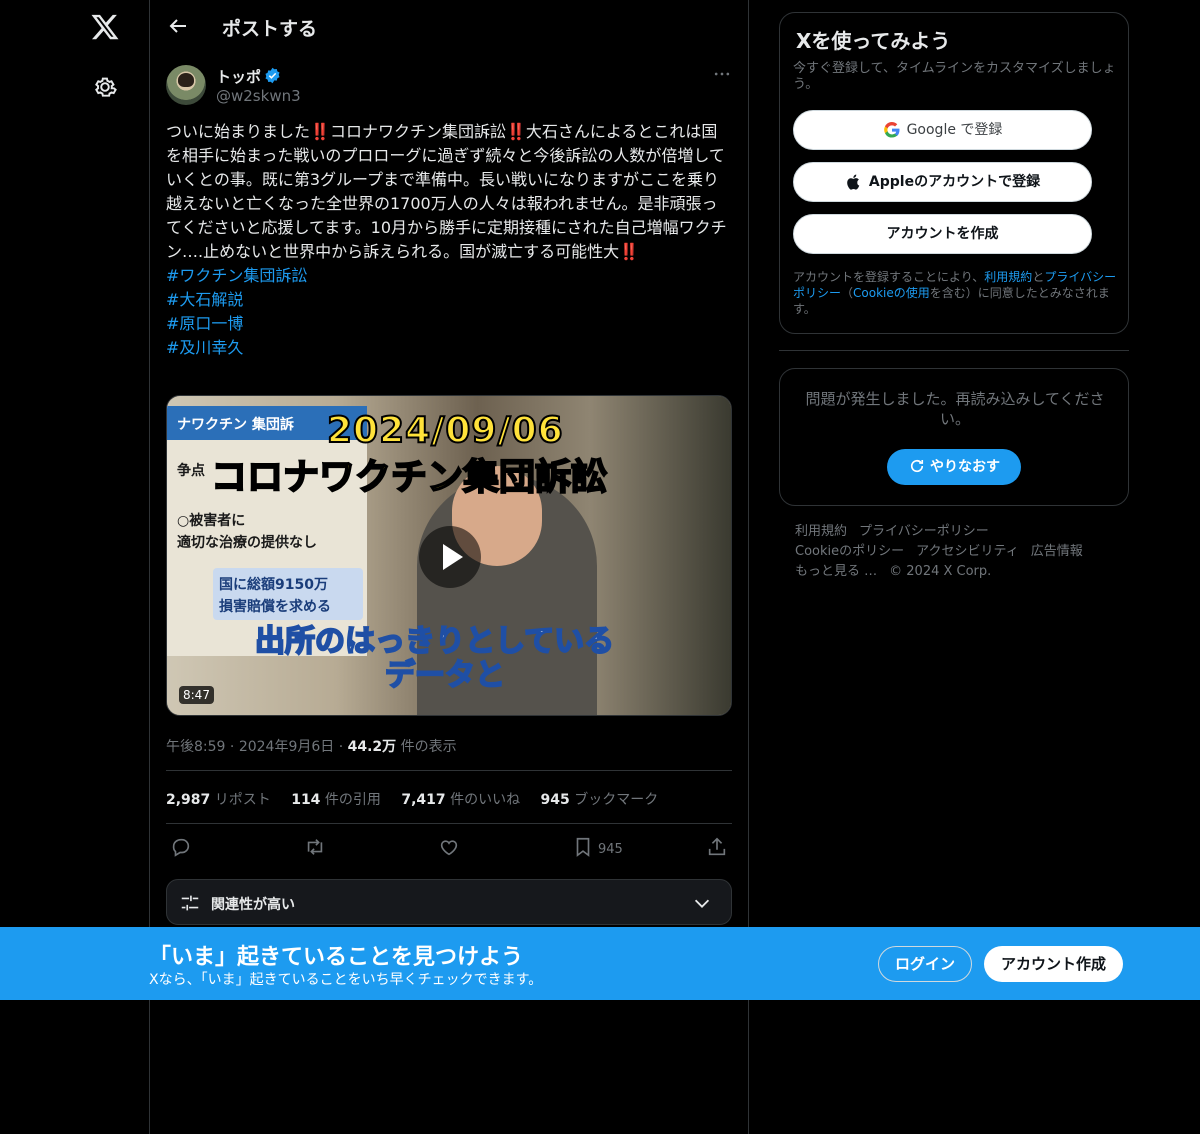  I want to click on chevron-down-icon, so click(702, 903).